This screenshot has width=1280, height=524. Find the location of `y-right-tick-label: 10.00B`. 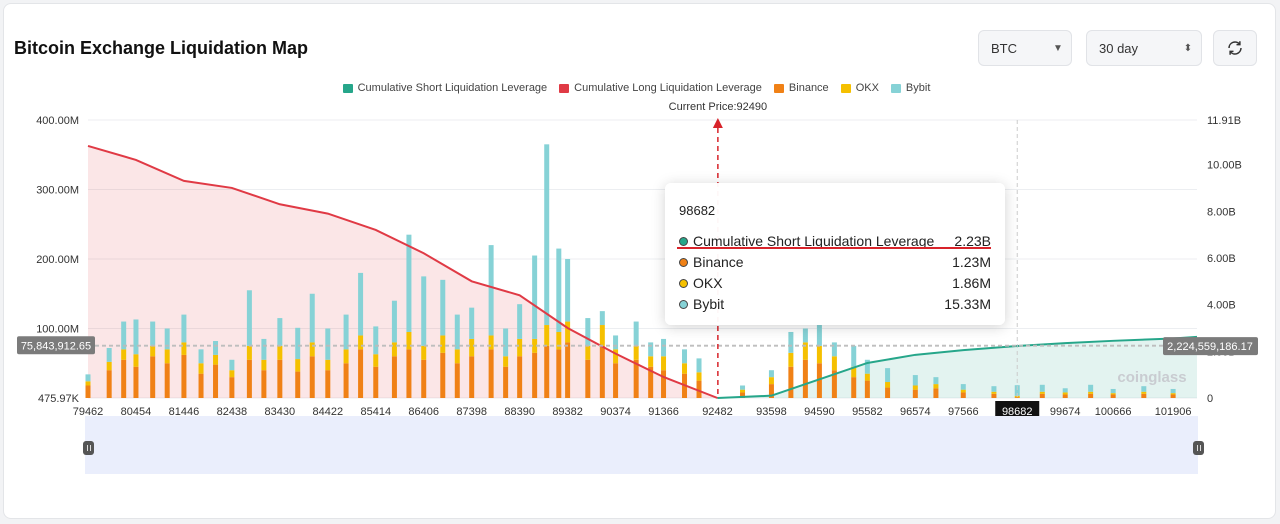

y-right-tick-label: 10.00B is located at coordinates (1224, 166).